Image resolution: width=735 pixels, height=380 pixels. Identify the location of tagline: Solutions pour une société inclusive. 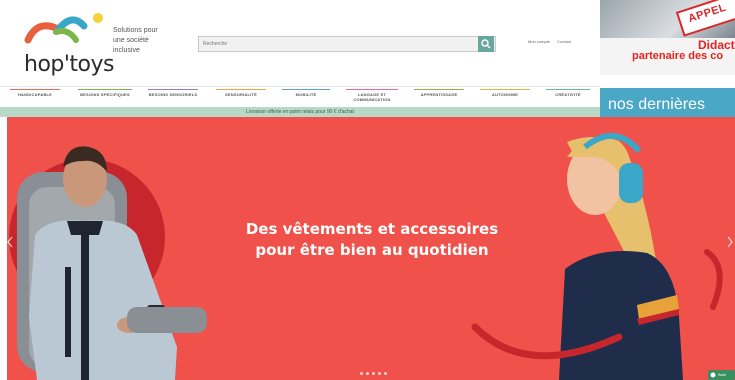
(153, 41).